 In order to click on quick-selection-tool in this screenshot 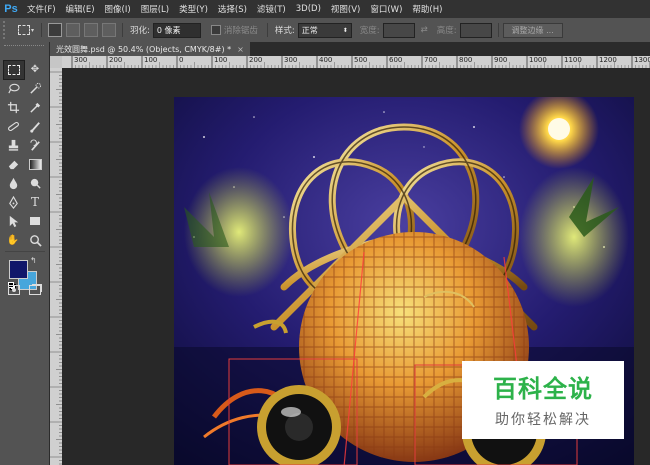, I will do `click(35, 88)`.